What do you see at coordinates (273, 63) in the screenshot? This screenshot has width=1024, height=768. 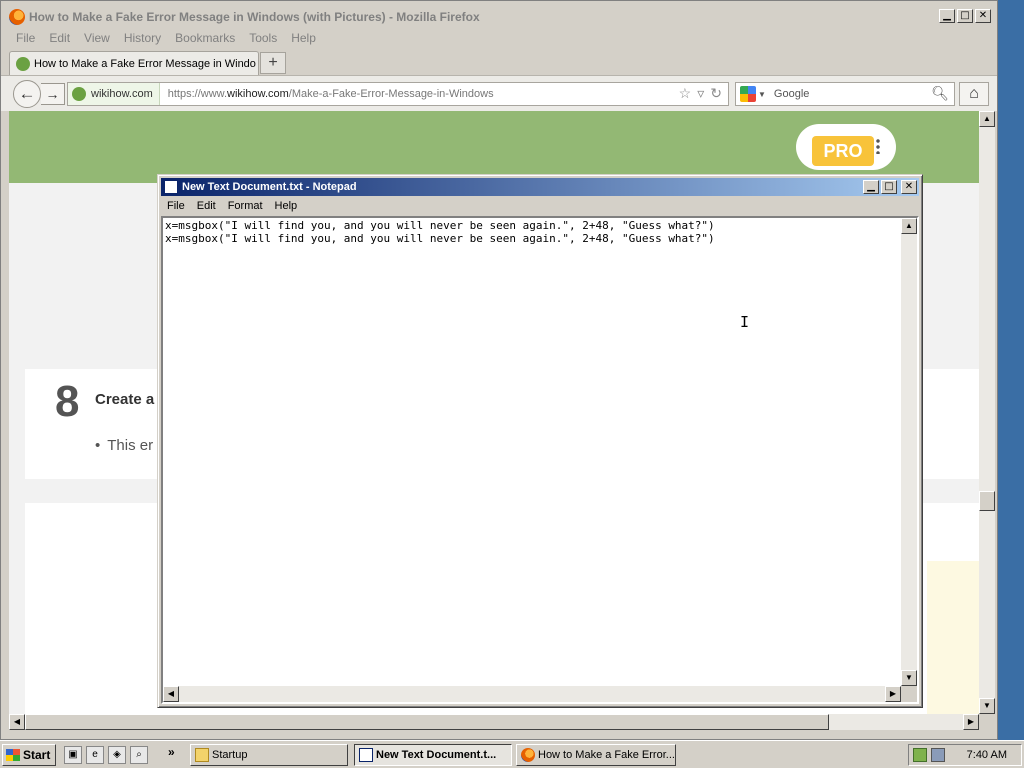 I see `new-tab-button: +` at bounding box center [273, 63].